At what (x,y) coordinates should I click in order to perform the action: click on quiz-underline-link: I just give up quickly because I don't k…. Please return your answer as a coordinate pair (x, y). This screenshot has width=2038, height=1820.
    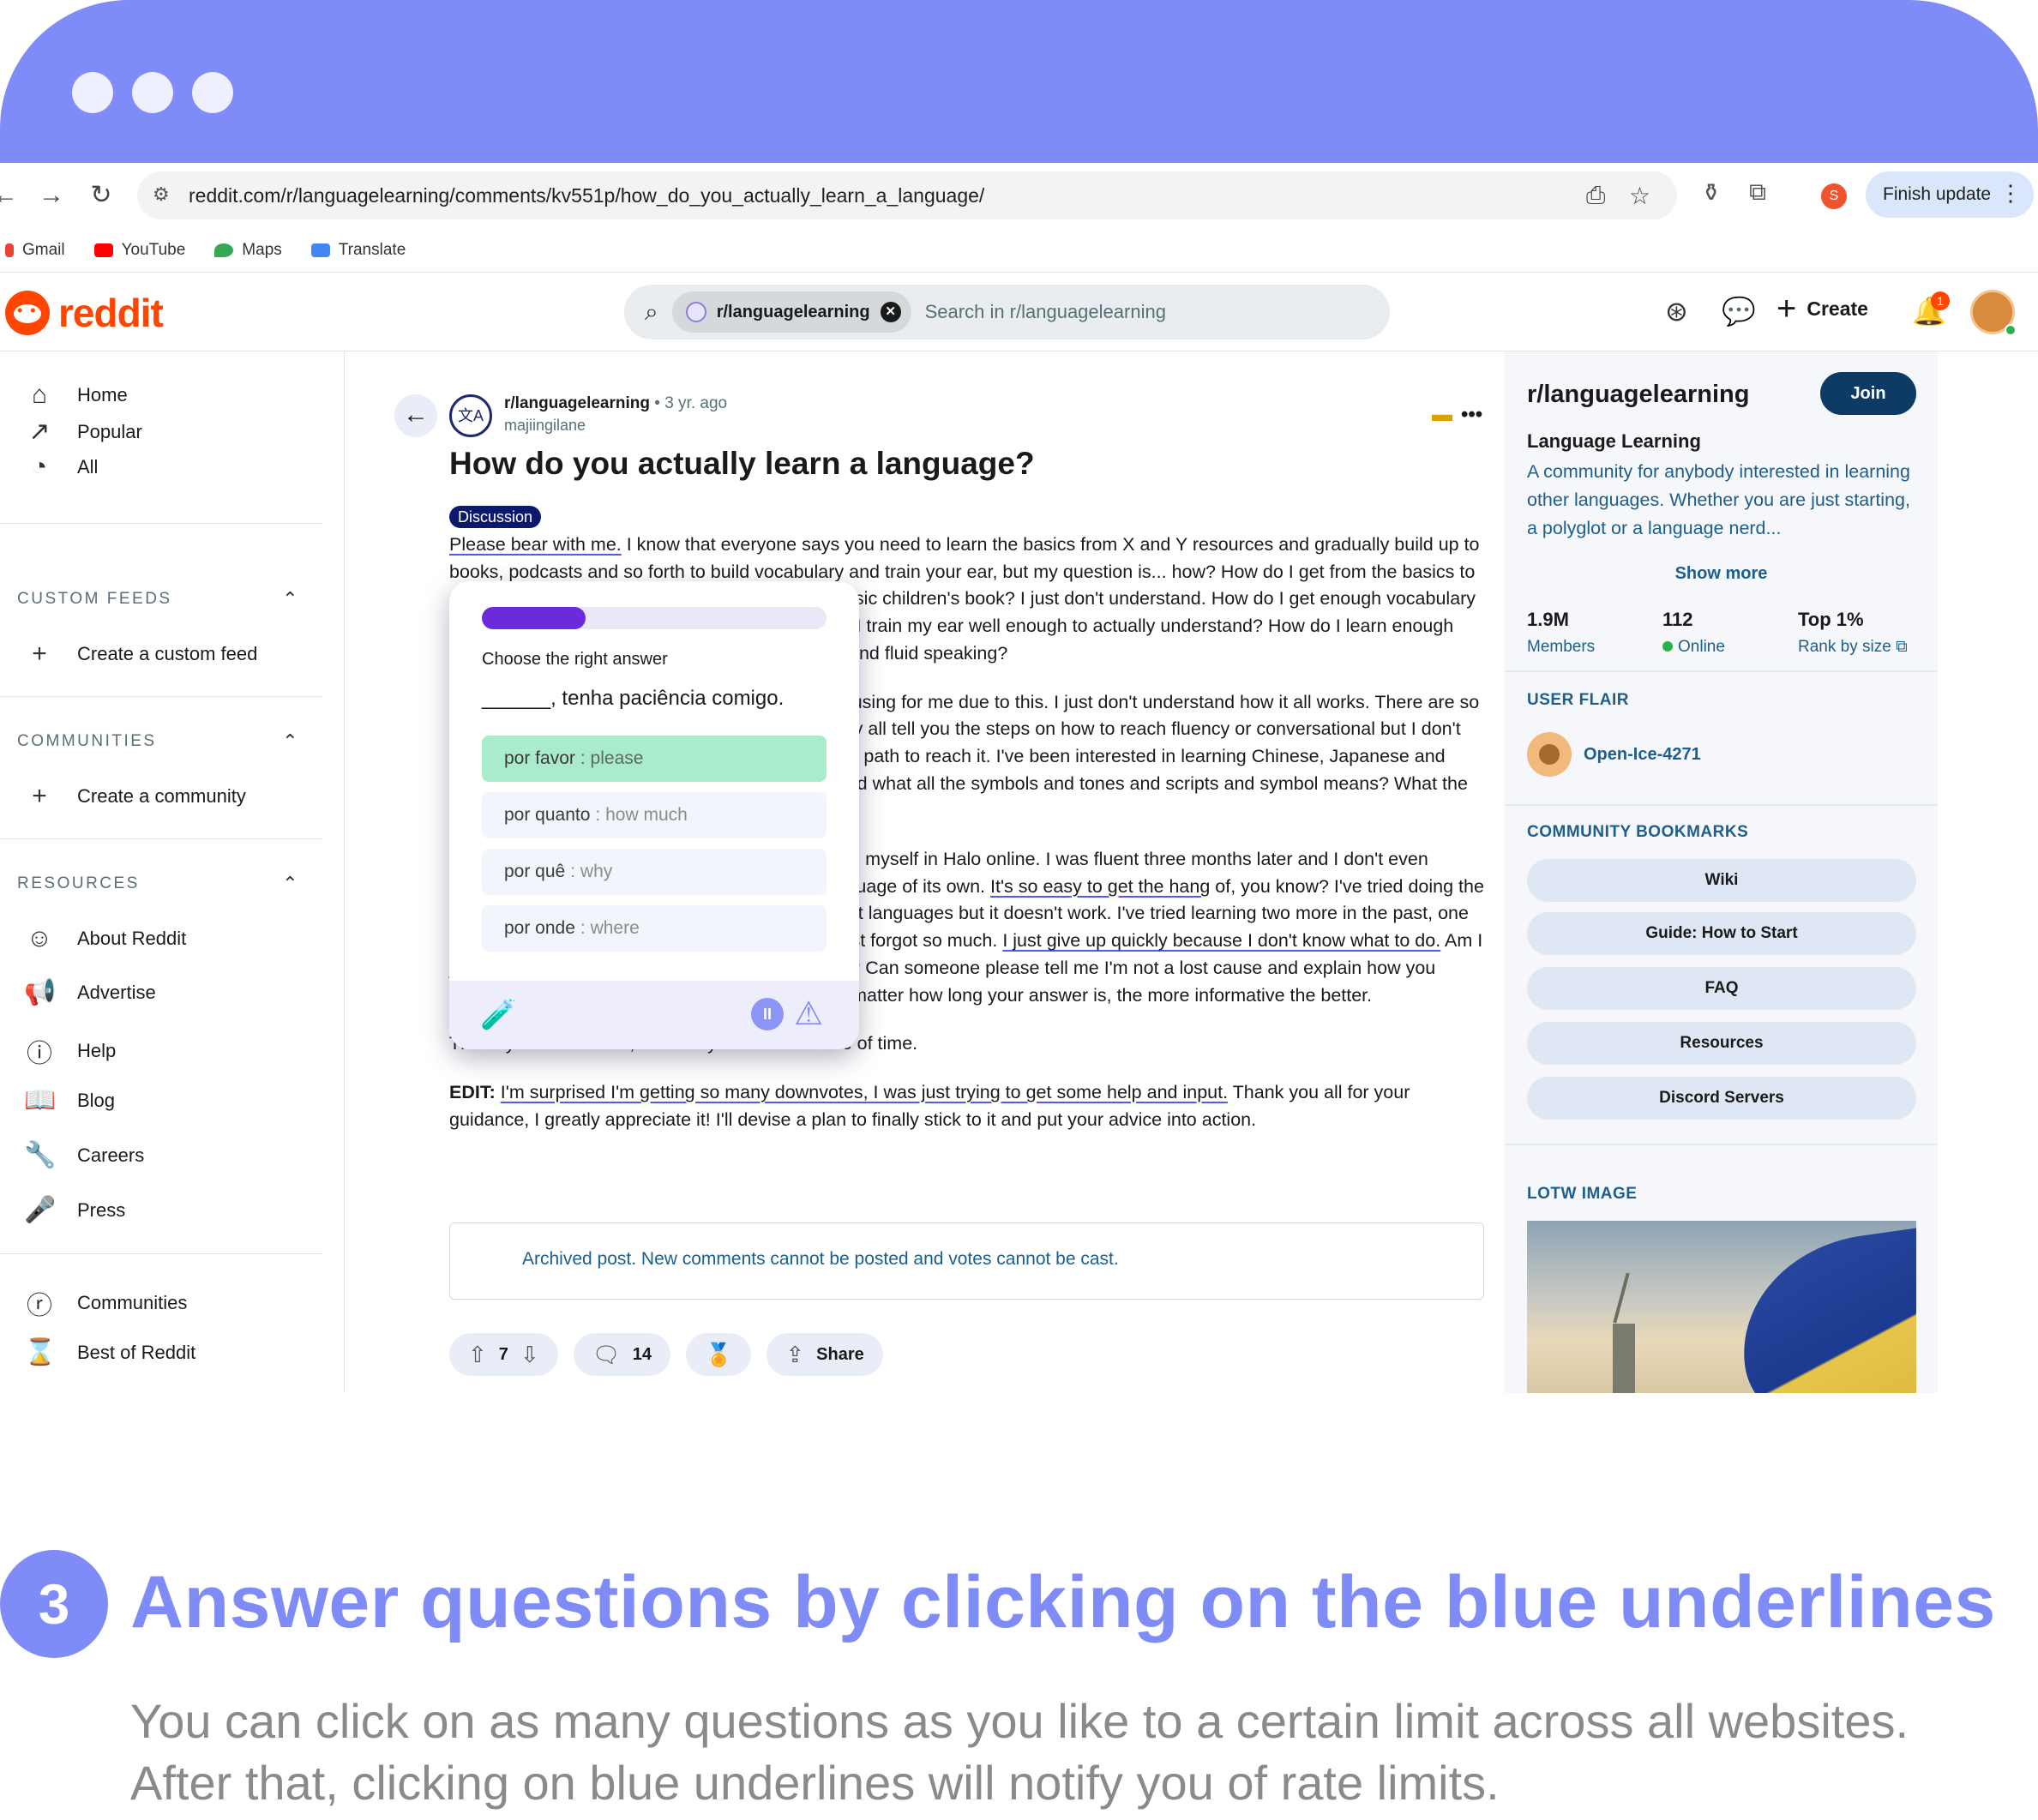
    Looking at the image, I should click on (1221, 940).